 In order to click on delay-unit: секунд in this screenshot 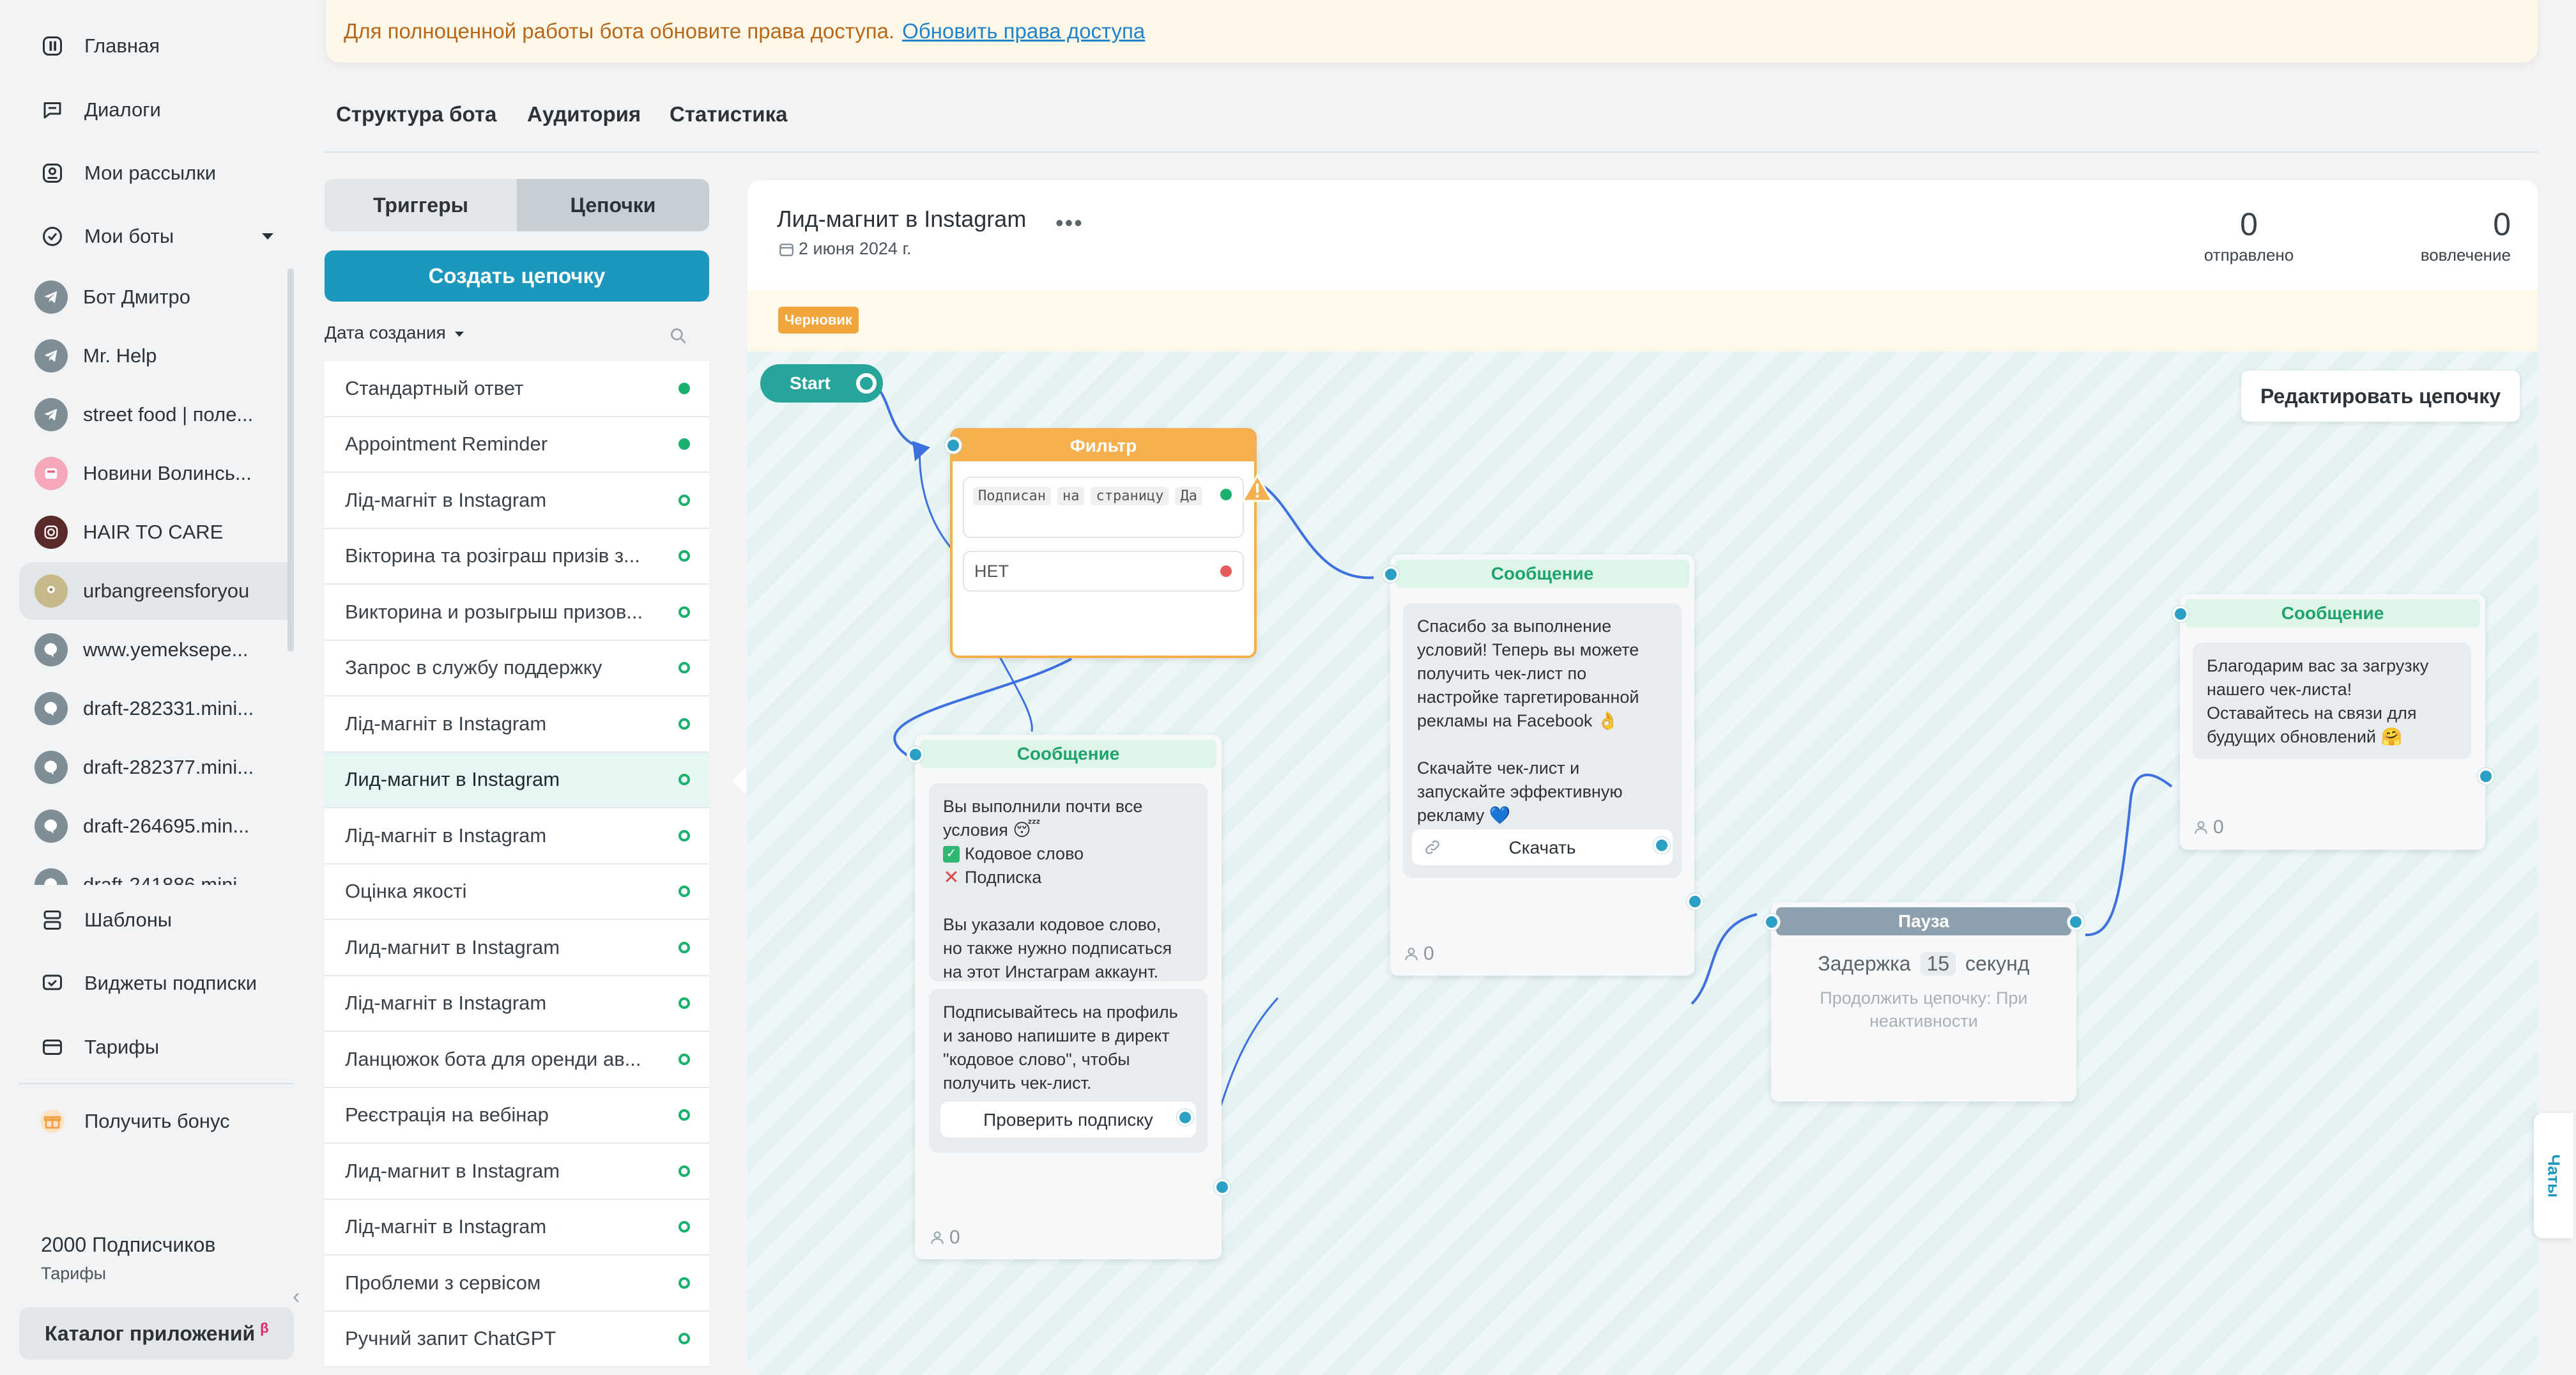, I will do `click(1997, 963)`.